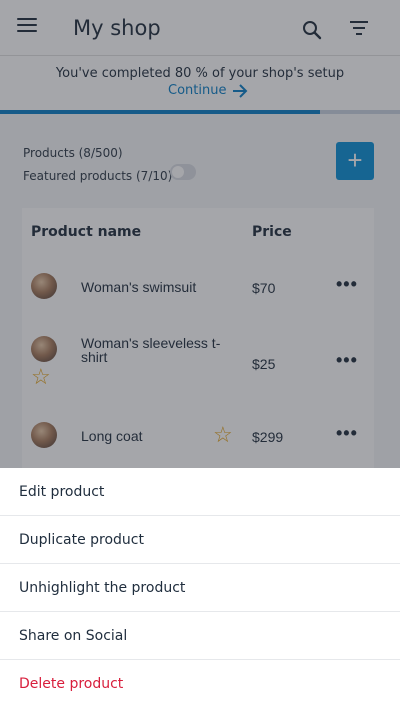  I want to click on duplicate-product-button: Duplicate product, so click(200, 540).